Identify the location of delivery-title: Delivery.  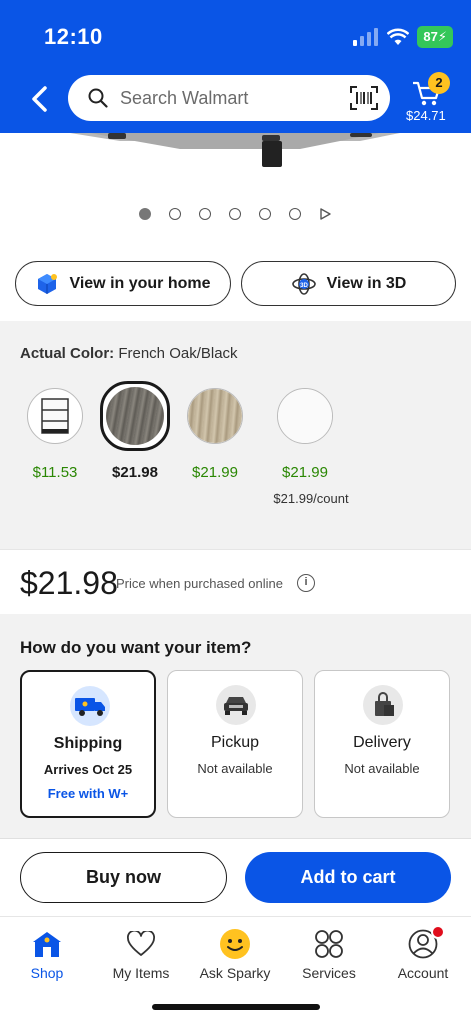
(382, 742).